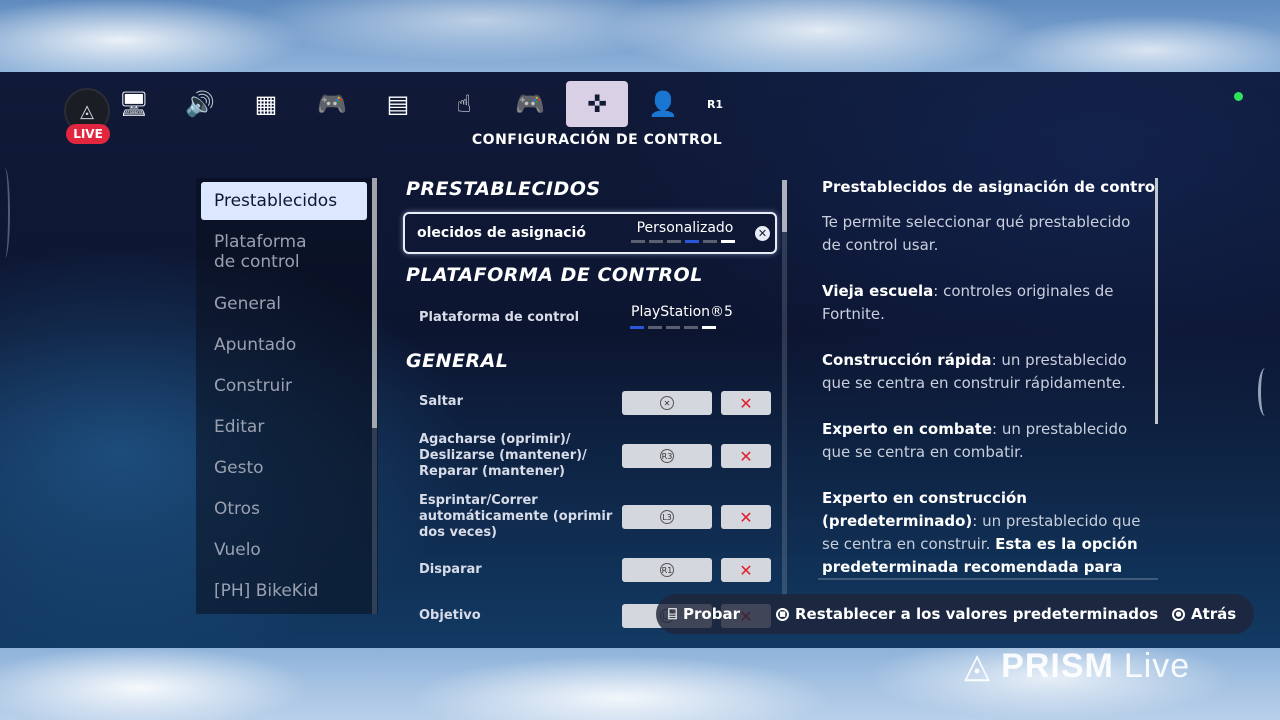 The image size is (1280, 720). I want to click on touch-hand-icon: ☝, so click(464, 104).